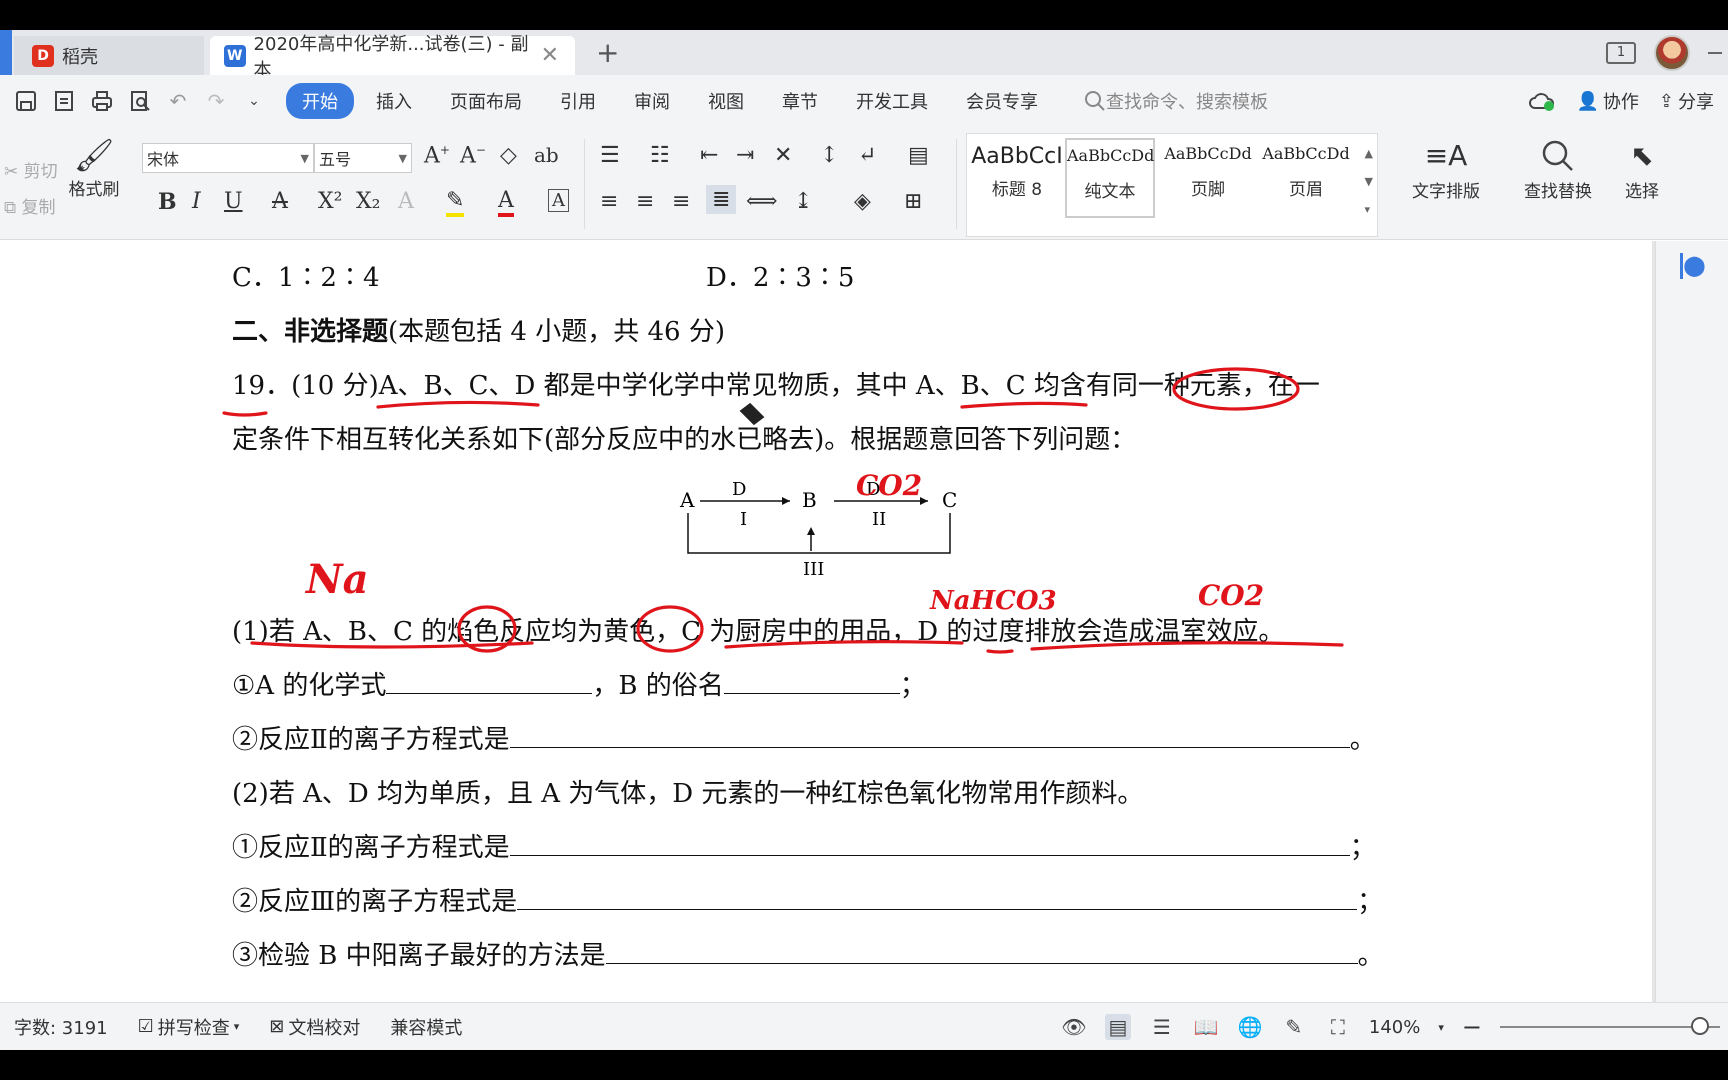 This screenshot has height=1080, width=1728. What do you see at coordinates (280, 201) in the screenshot?
I see `strikethrough-icon: A` at bounding box center [280, 201].